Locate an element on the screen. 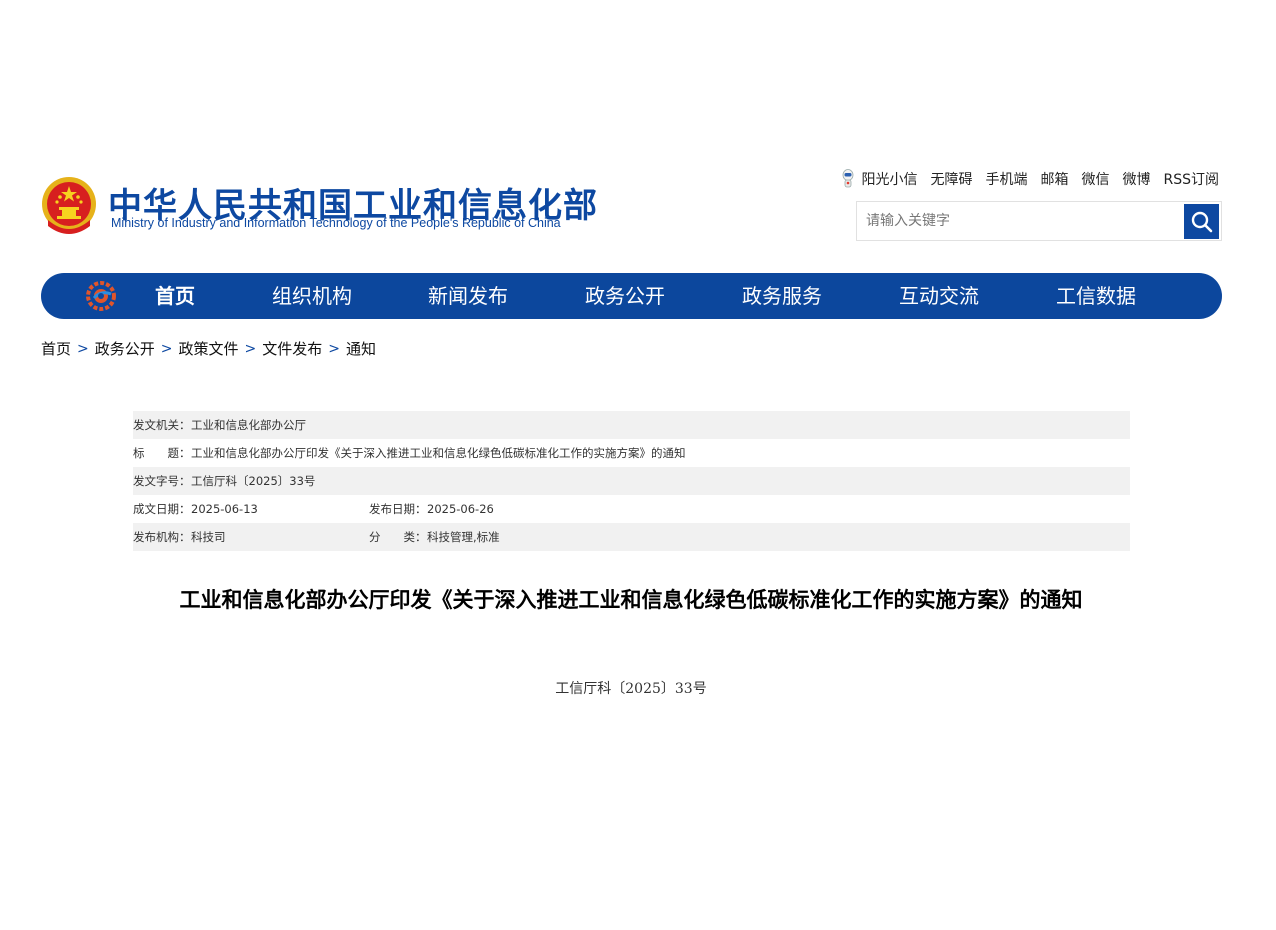 The height and width of the screenshot is (930, 1276). robot-mascot-icon is located at coordinates (848, 179).